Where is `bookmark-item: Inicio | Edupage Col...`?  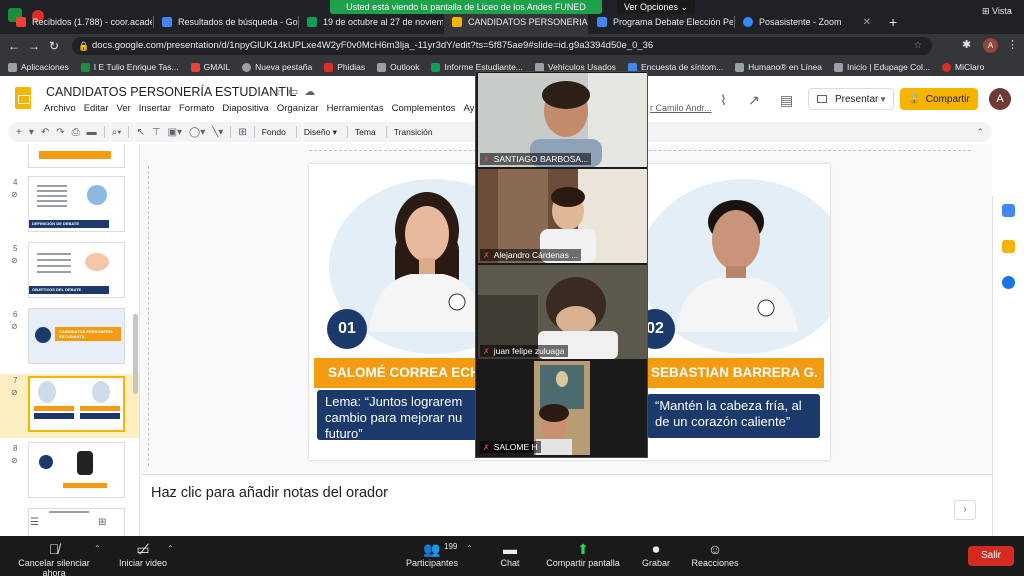
bookmark-item: Inicio | Edupage Col... is located at coordinates (882, 67).